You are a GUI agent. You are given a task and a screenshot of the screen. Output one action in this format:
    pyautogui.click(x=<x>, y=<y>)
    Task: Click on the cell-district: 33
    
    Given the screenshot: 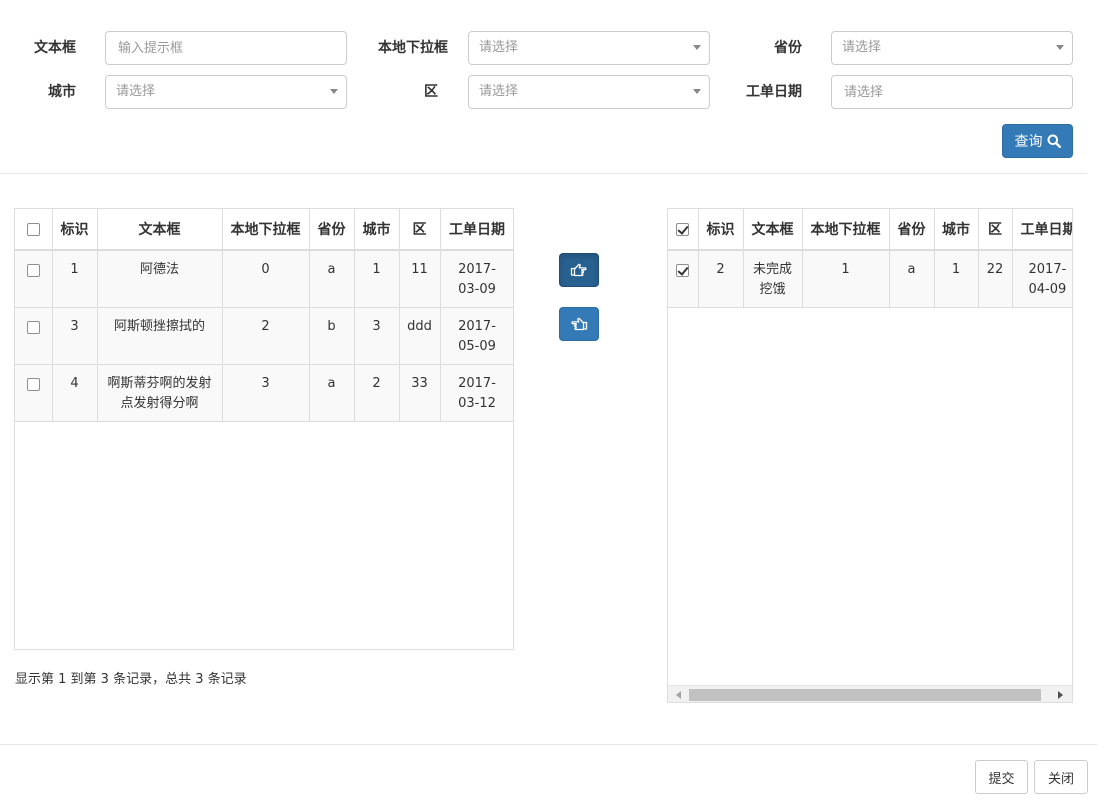 What is the action you would take?
    pyautogui.click(x=420, y=393)
    